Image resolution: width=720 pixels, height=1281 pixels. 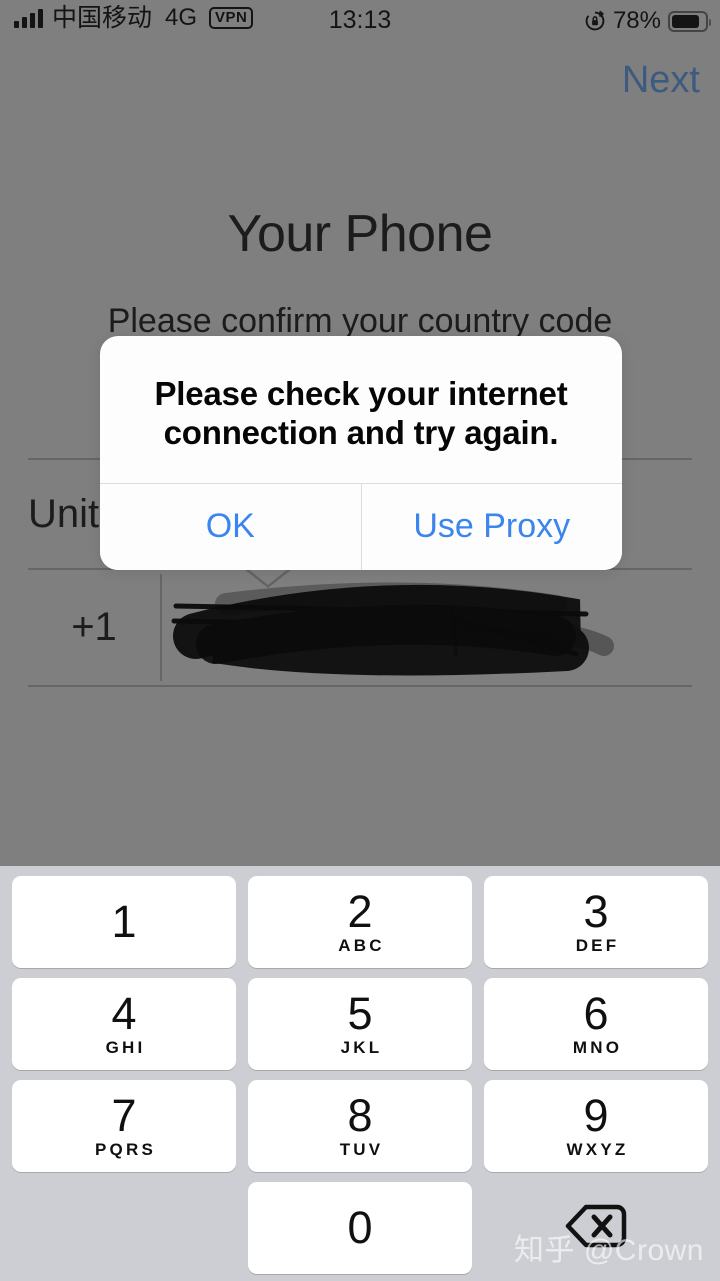 What do you see at coordinates (231, 526) in the screenshot?
I see `alert-btn-ok: OK` at bounding box center [231, 526].